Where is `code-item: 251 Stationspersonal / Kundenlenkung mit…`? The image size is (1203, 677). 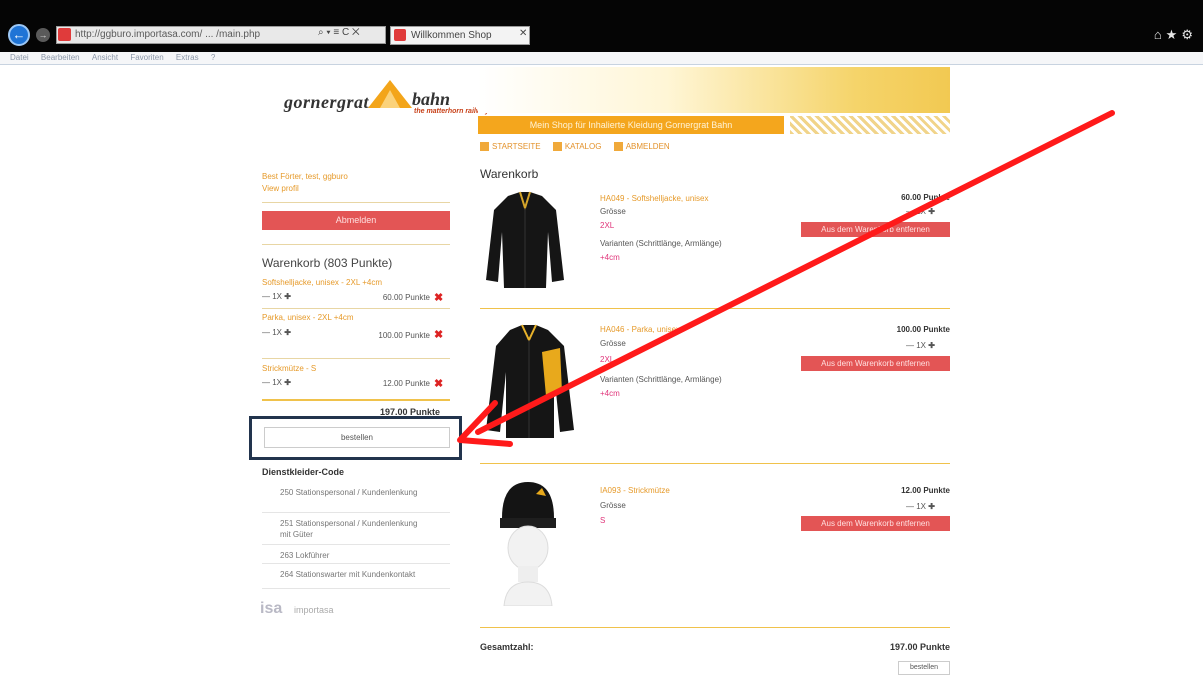 code-item: 251 Stationspersonal / Kundenlenkung mit… is located at coordinates (355, 529).